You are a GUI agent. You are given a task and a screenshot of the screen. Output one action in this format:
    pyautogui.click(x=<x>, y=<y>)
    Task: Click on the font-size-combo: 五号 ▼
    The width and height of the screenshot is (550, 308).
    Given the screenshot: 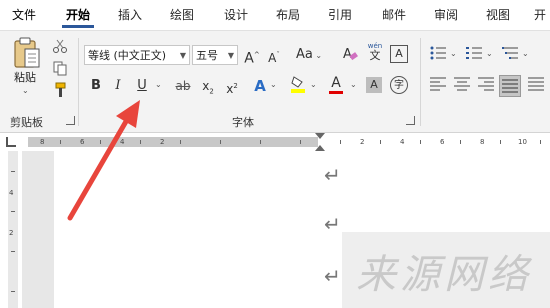 What is the action you would take?
    pyautogui.click(x=215, y=55)
    